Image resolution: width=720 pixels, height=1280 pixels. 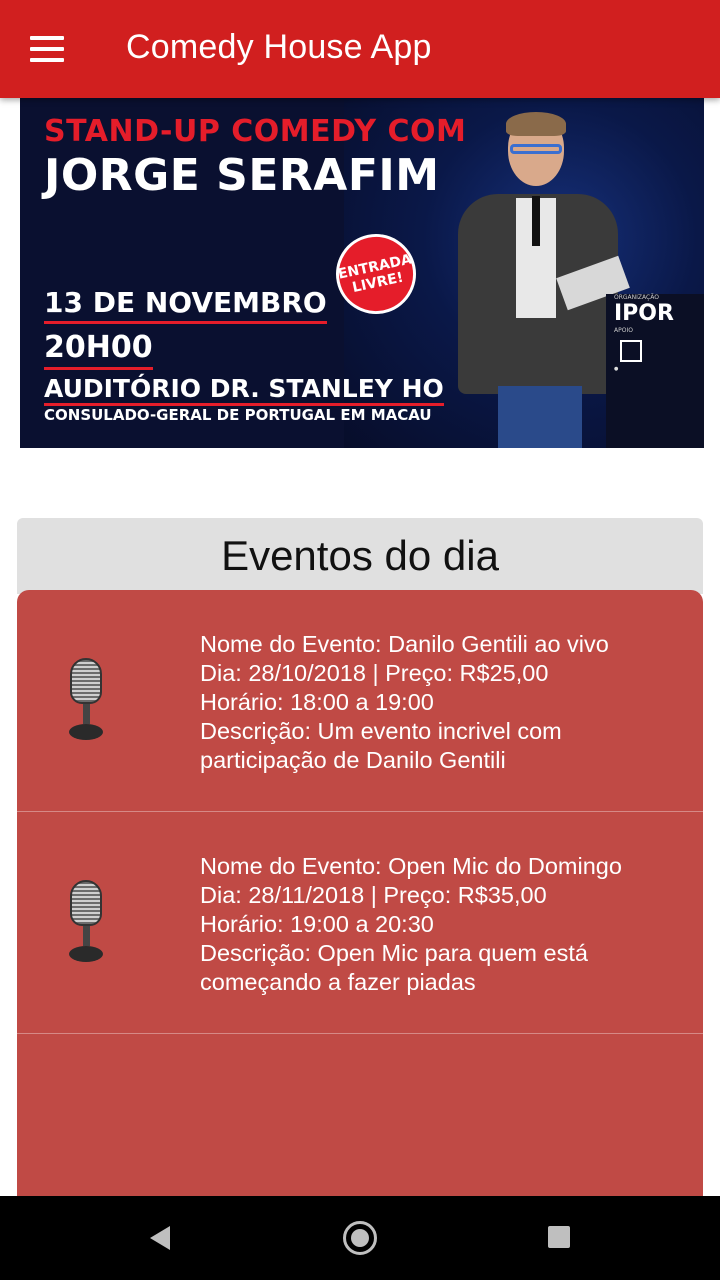 What do you see at coordinates (338, 982) in the screenshot?
I see `event-description-cont: começando a fazer piadas` at bounding box center [338, 982].